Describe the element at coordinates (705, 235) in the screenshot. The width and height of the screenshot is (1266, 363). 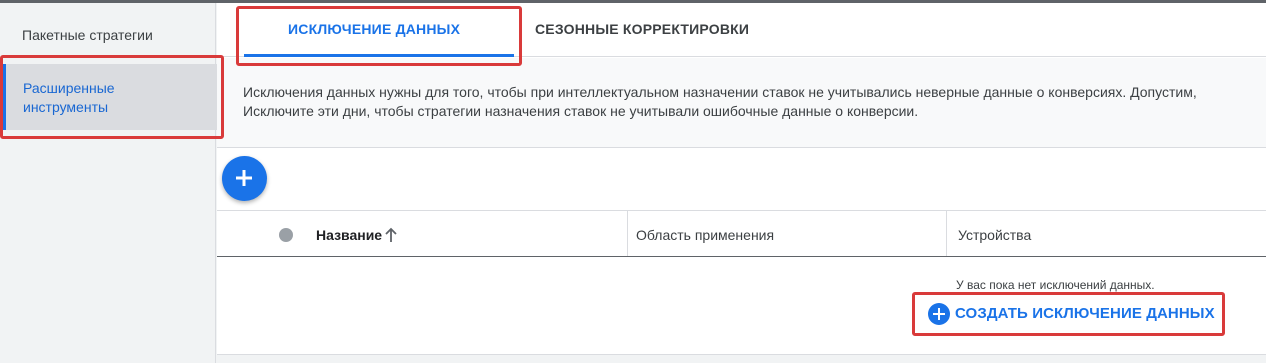
I see `column-header-scope: Область применения` at that location.